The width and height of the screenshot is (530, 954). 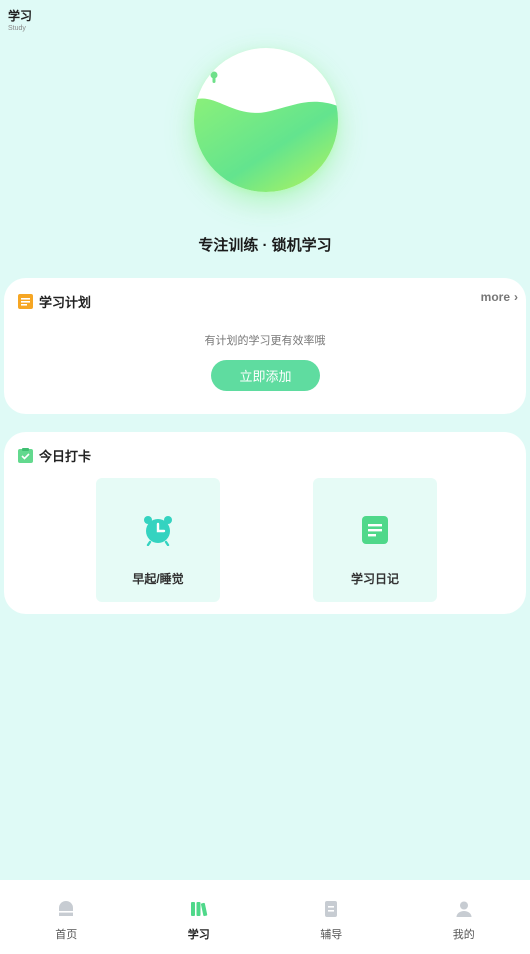 I want to click on tab-study: 学习, so click(x=199, y=917).